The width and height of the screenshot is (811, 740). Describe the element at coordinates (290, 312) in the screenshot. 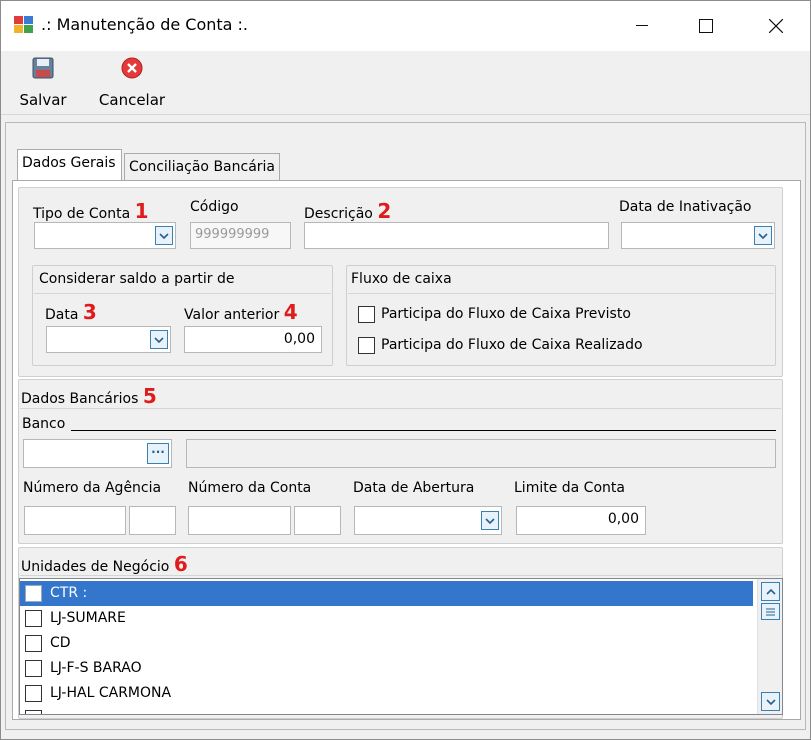

I see `marker-4: 4` at that location.